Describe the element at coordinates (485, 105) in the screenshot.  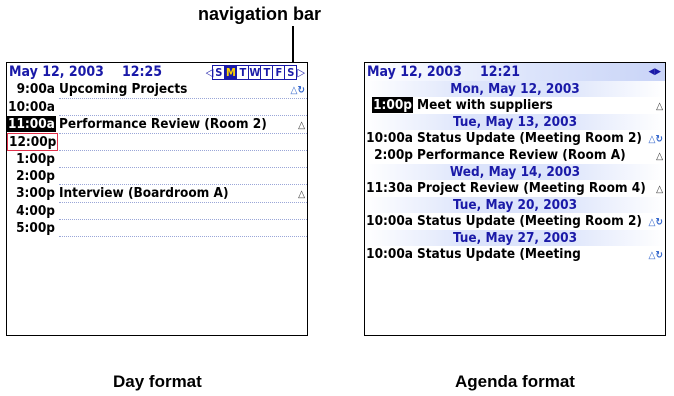
I see `item-text: Meet with suppliers` at that location.